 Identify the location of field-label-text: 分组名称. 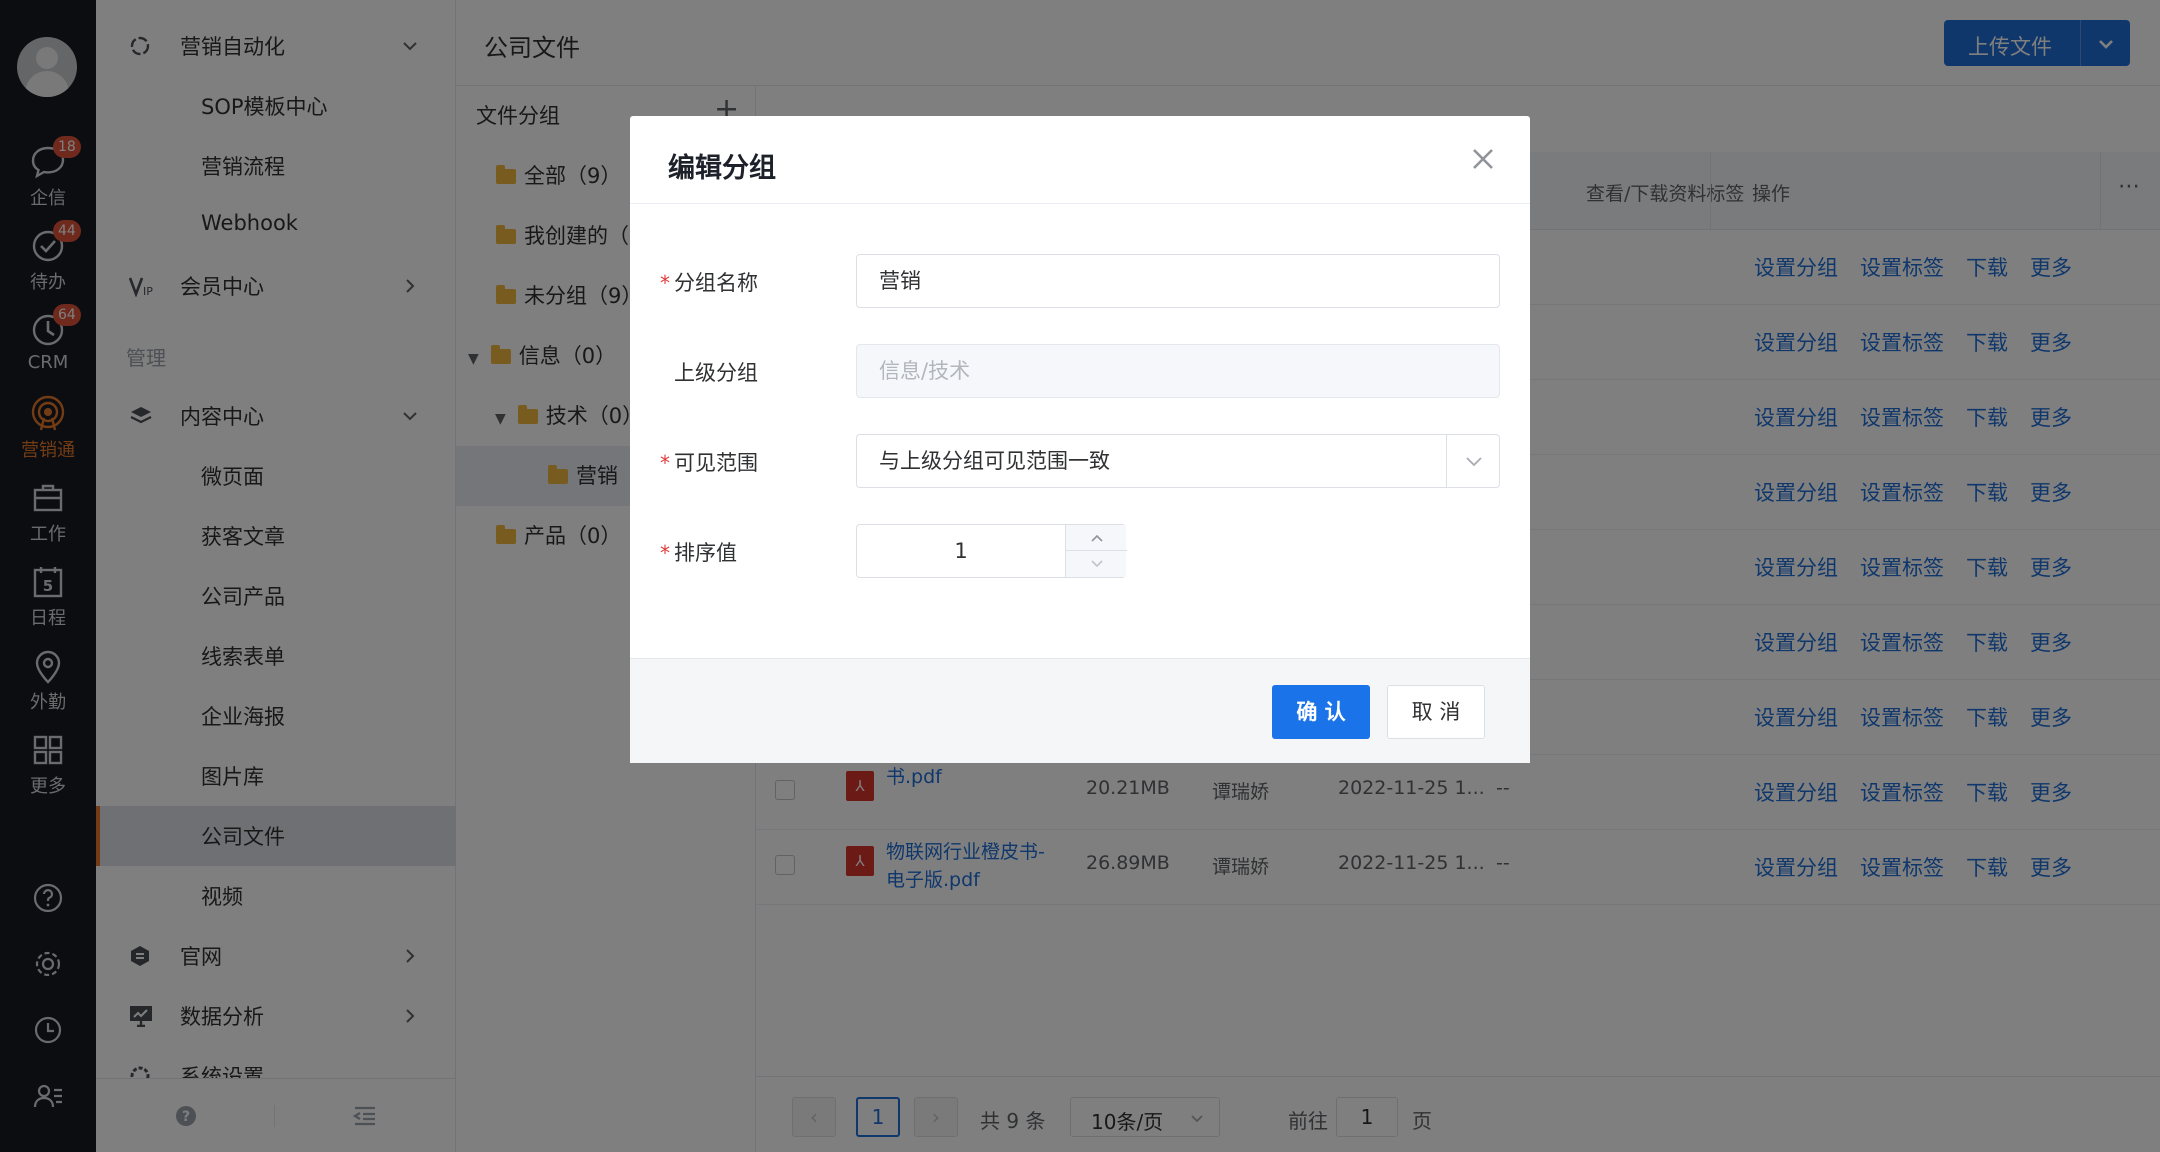
(716, 283).